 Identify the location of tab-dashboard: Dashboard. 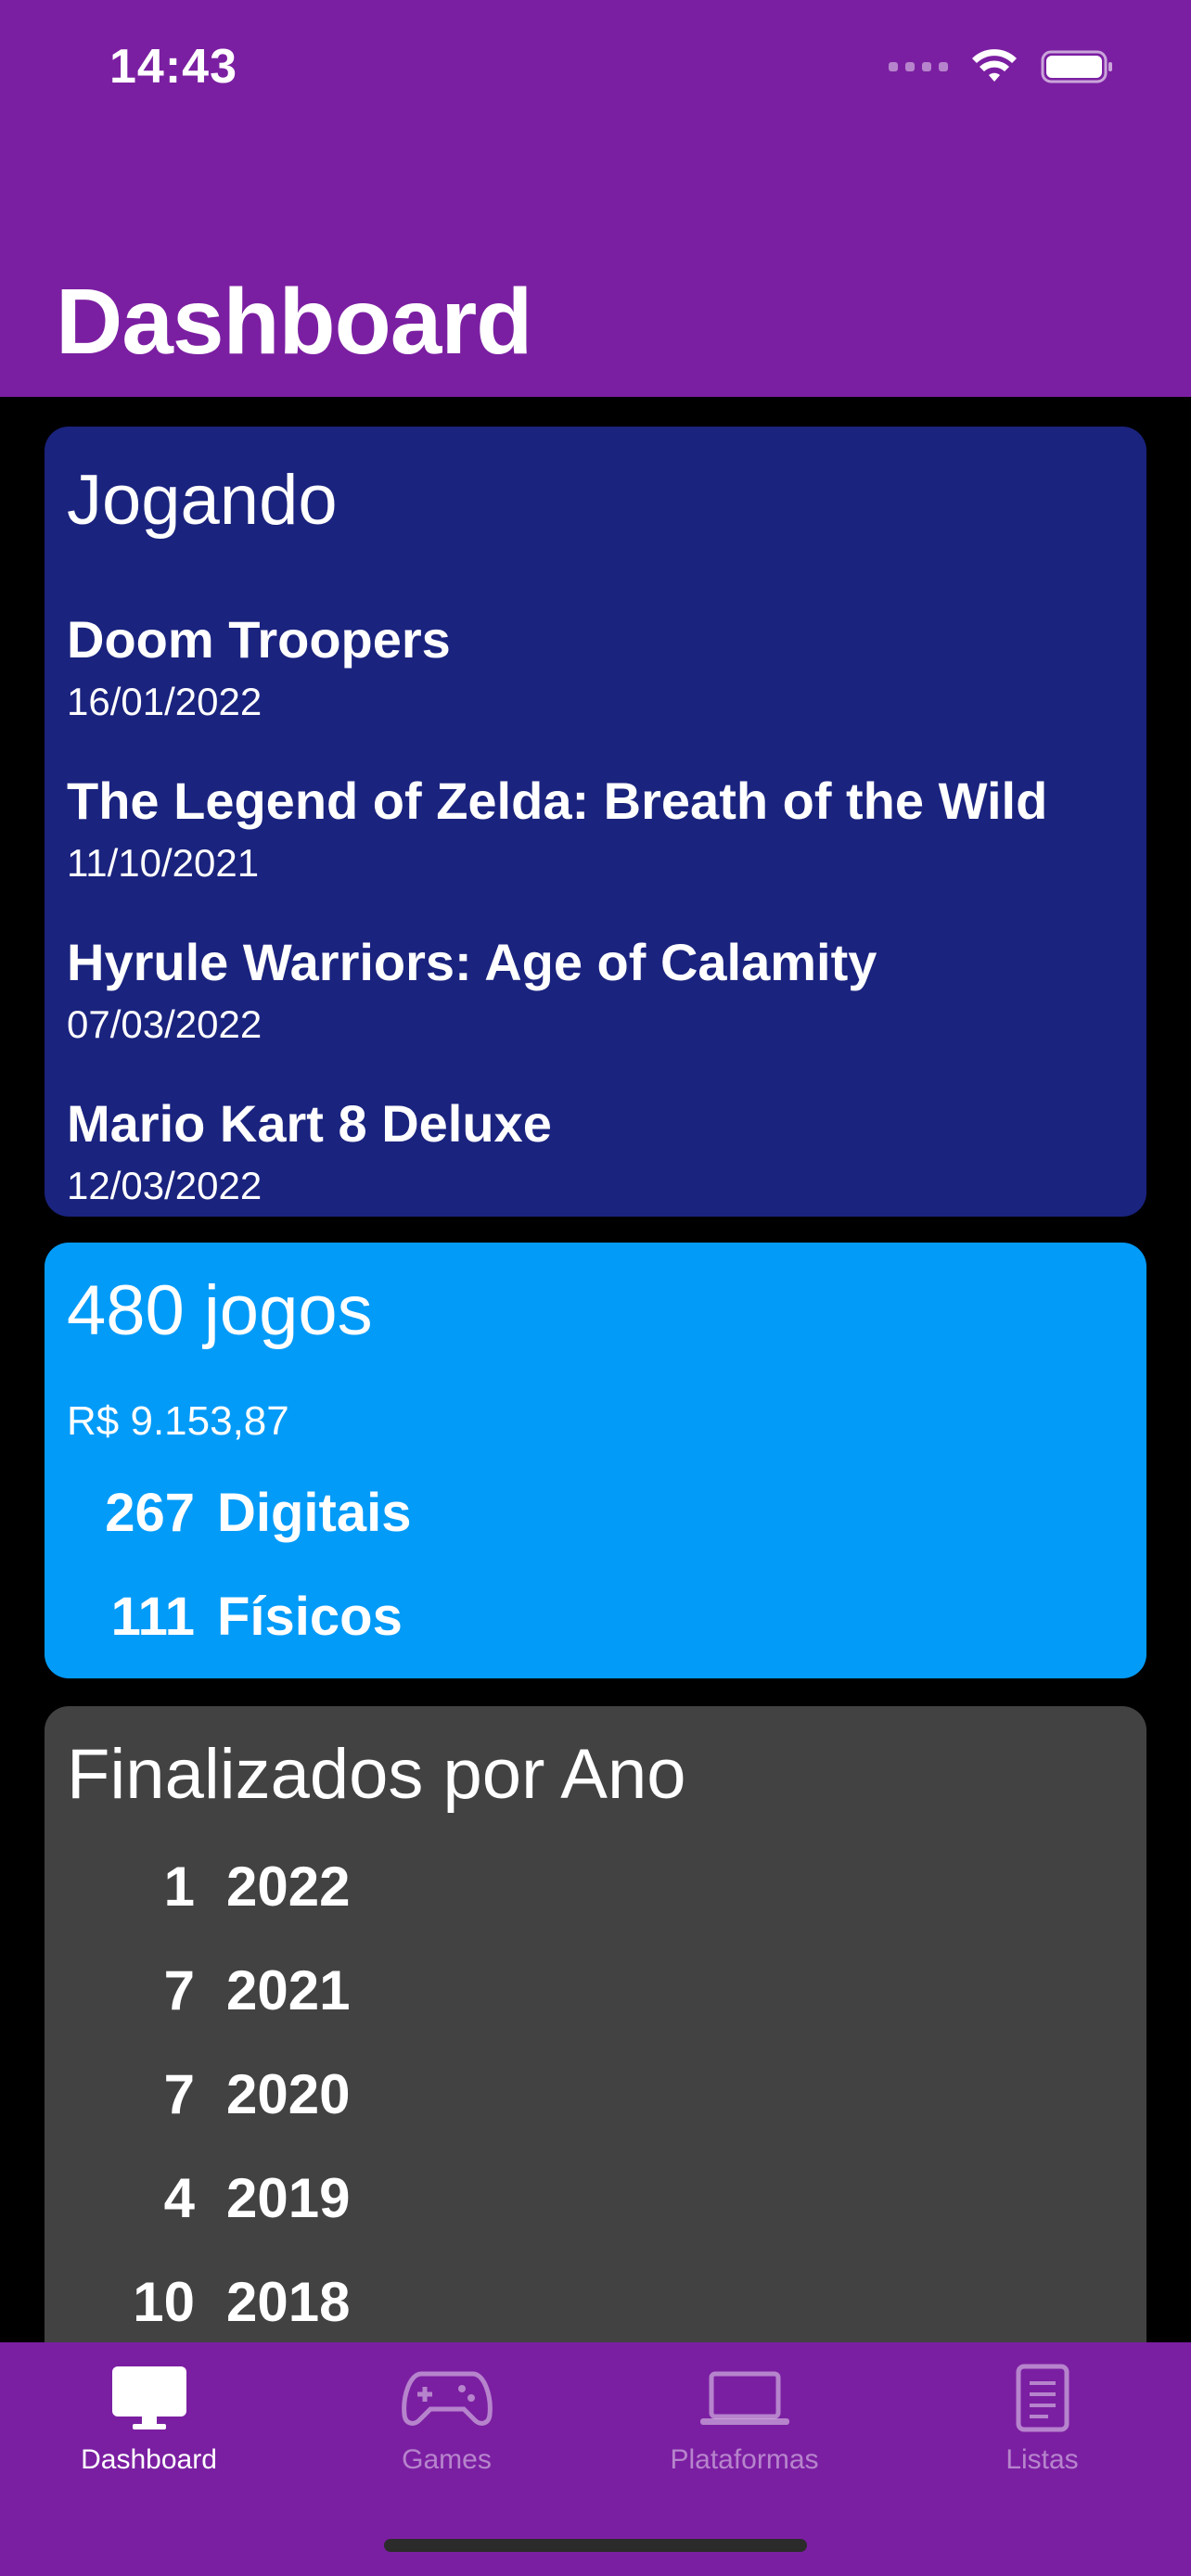
(149, 2419).